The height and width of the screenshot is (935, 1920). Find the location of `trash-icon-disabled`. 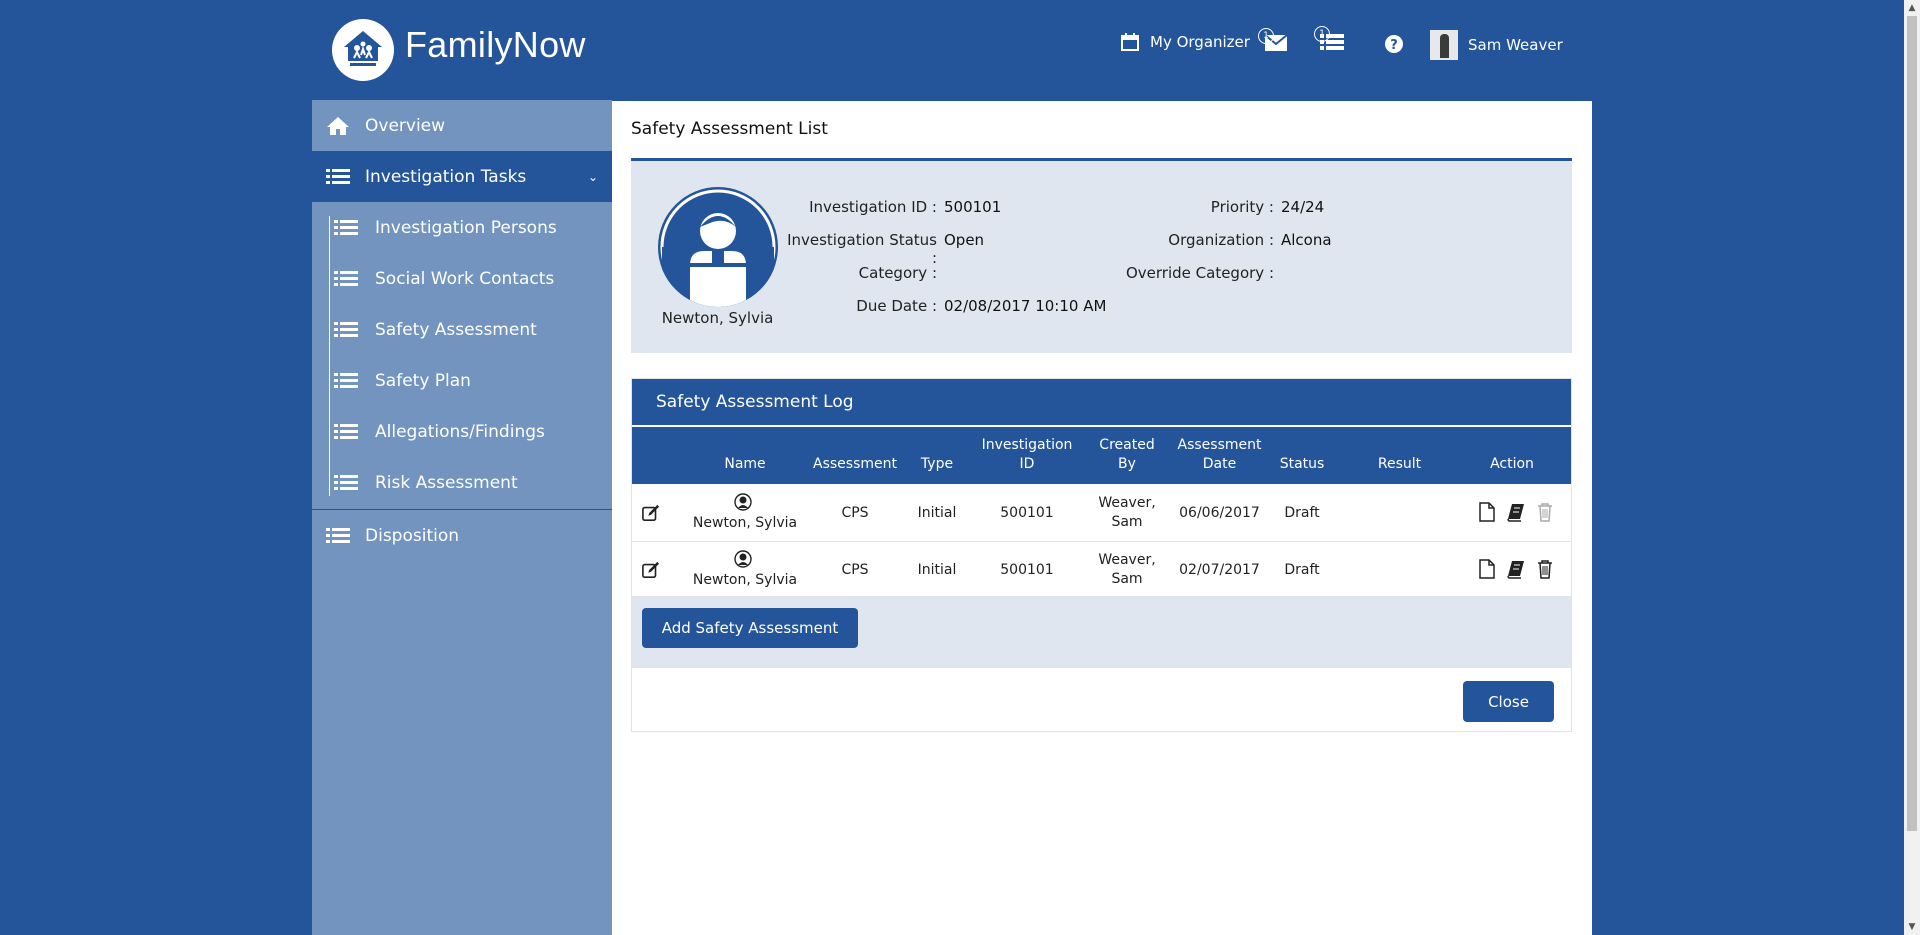

trash-icon-disabled is located at coordinates (1545, 512).